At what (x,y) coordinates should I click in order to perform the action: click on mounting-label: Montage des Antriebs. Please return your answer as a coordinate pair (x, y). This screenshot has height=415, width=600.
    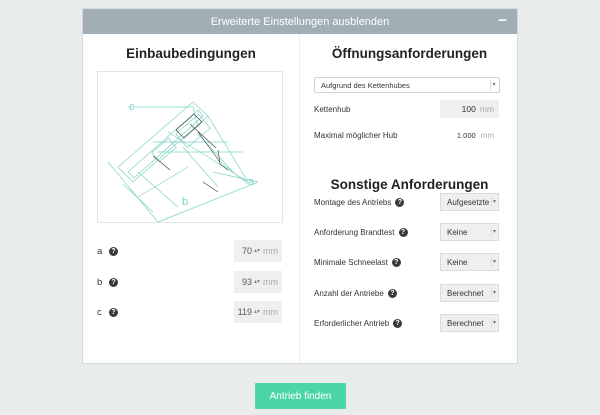
    Looking at the image, I should click on (353, 202).